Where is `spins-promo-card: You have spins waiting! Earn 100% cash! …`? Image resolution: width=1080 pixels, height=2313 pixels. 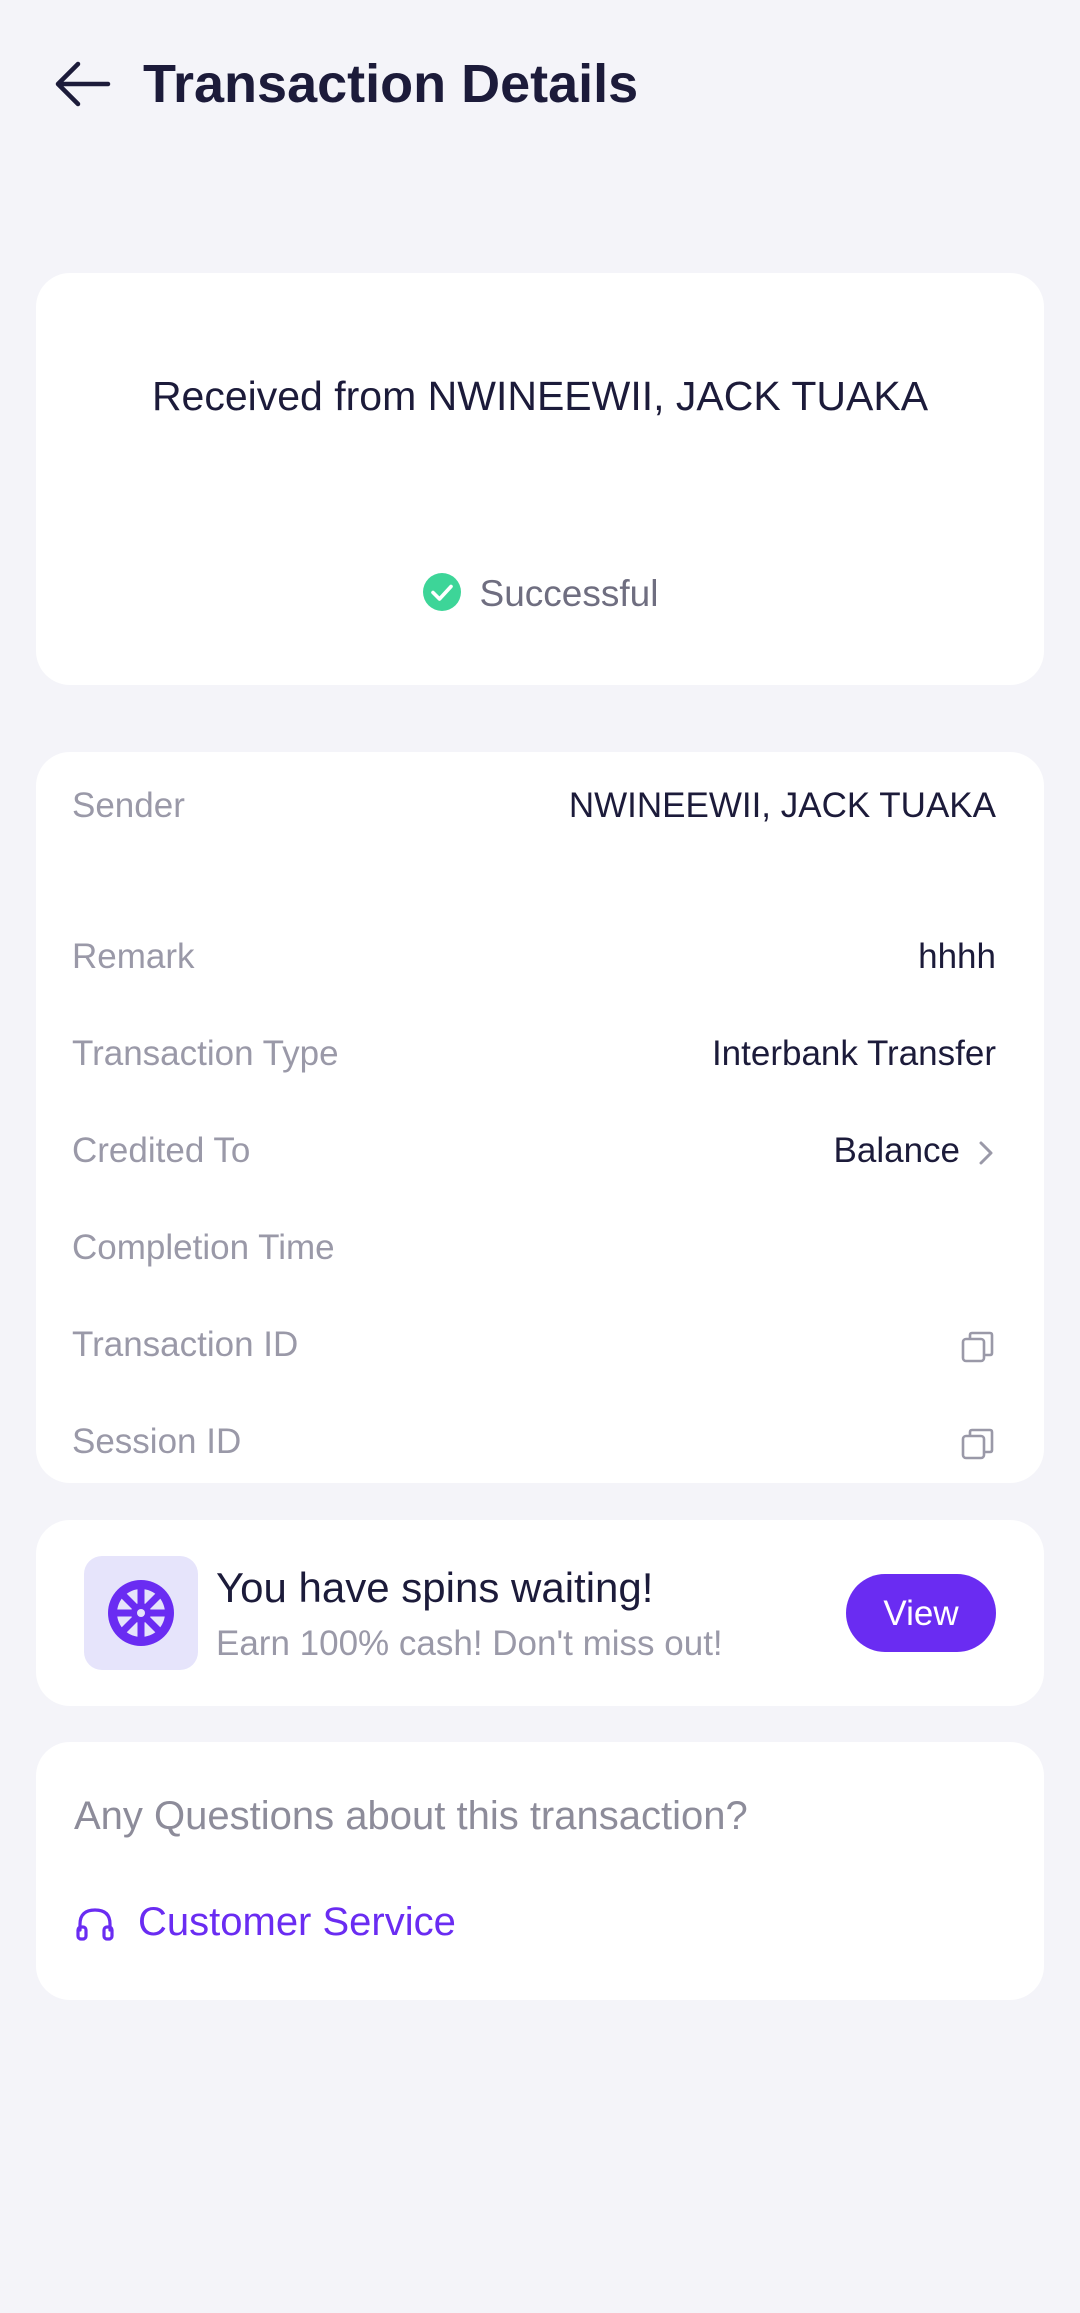 spins-promo-card: You have spins waiting! Earn 100% cash! … is located at coordinates (540, 1613).